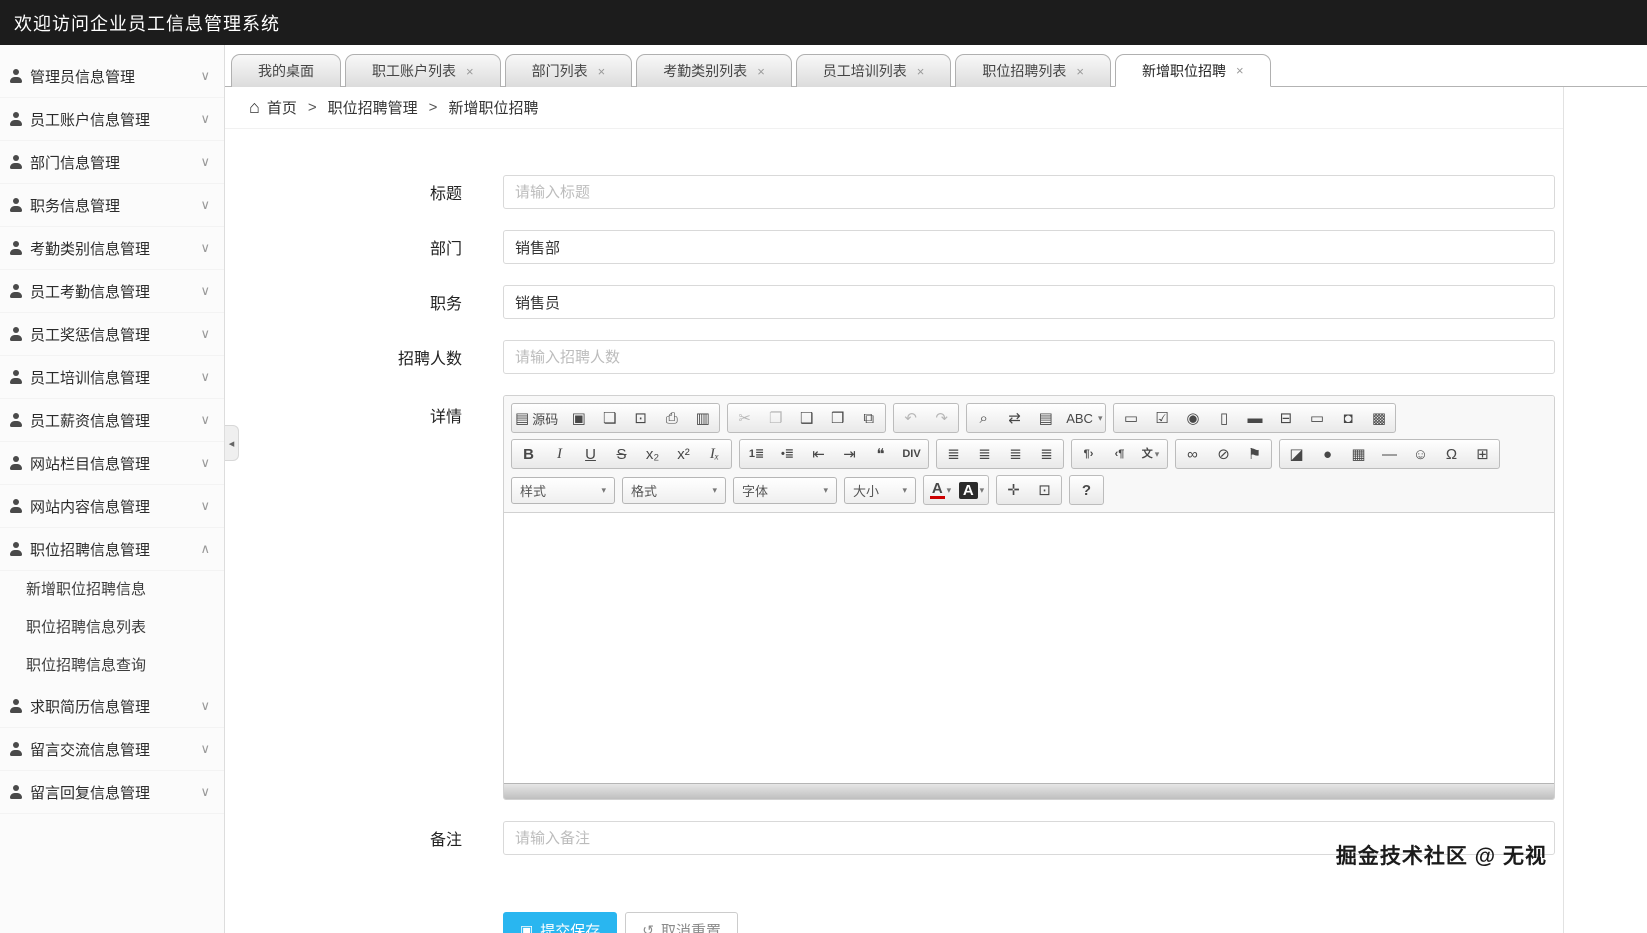 This screenshot has height=933, width=1647. Describe the element at coordinates (1033, 70) in the screenshot. I see `tab: 职位招聘列表 ×` at that location.